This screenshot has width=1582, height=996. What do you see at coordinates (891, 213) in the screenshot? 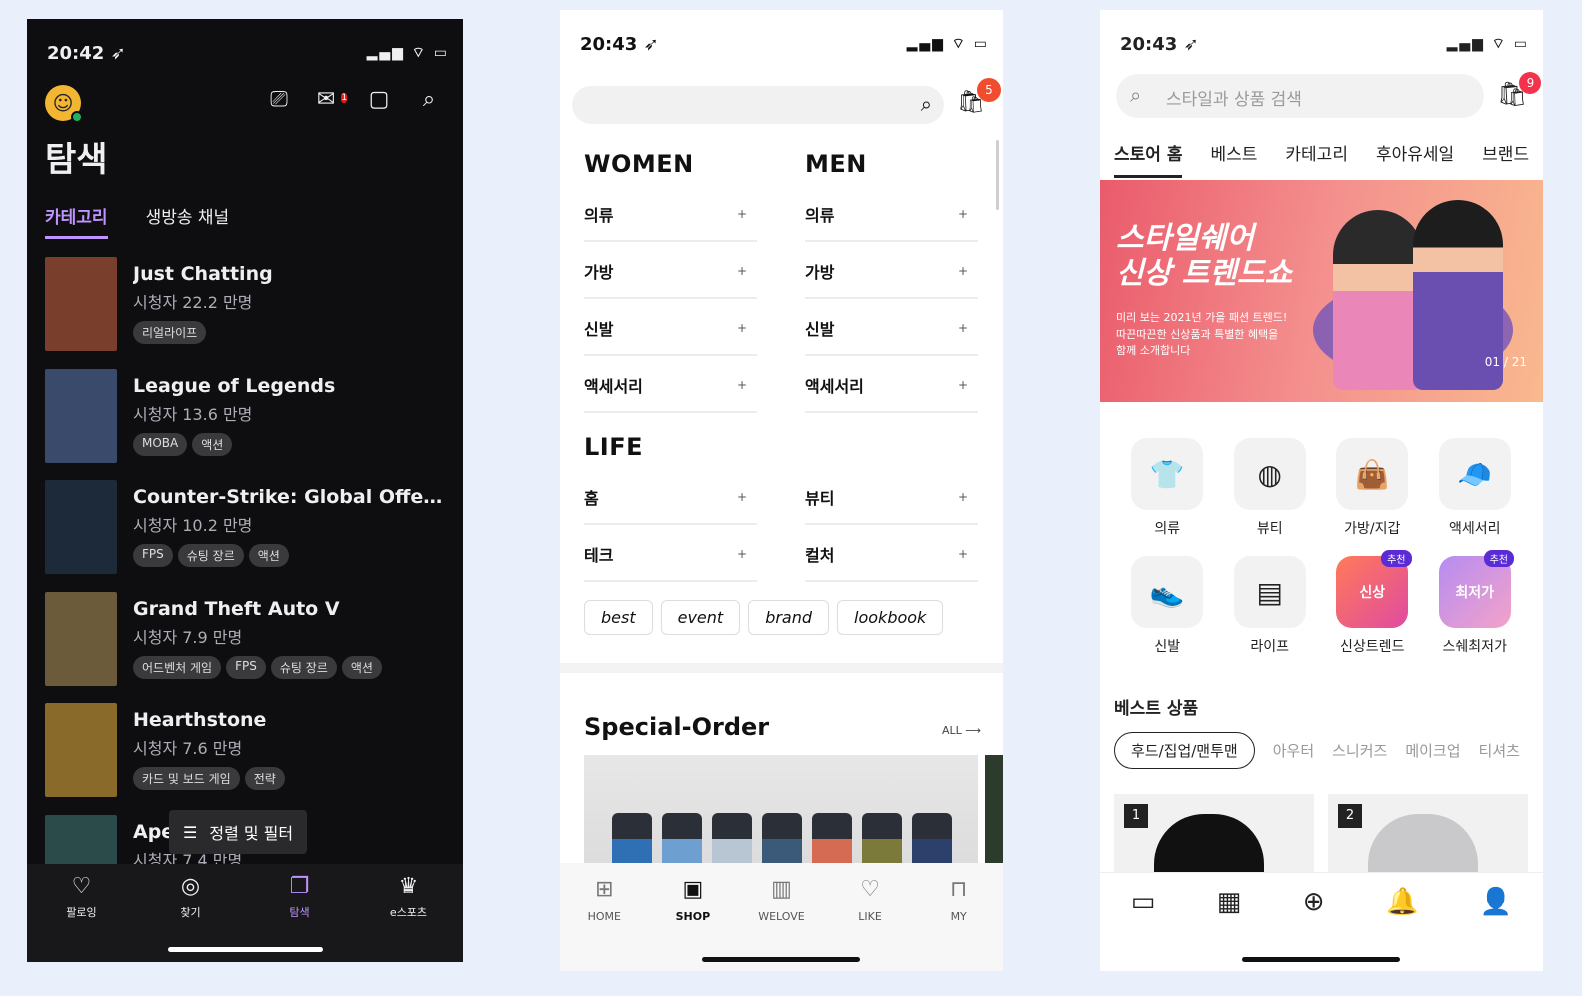
I see `men-category-row: 의류 +` at bounding box center [891, 213].